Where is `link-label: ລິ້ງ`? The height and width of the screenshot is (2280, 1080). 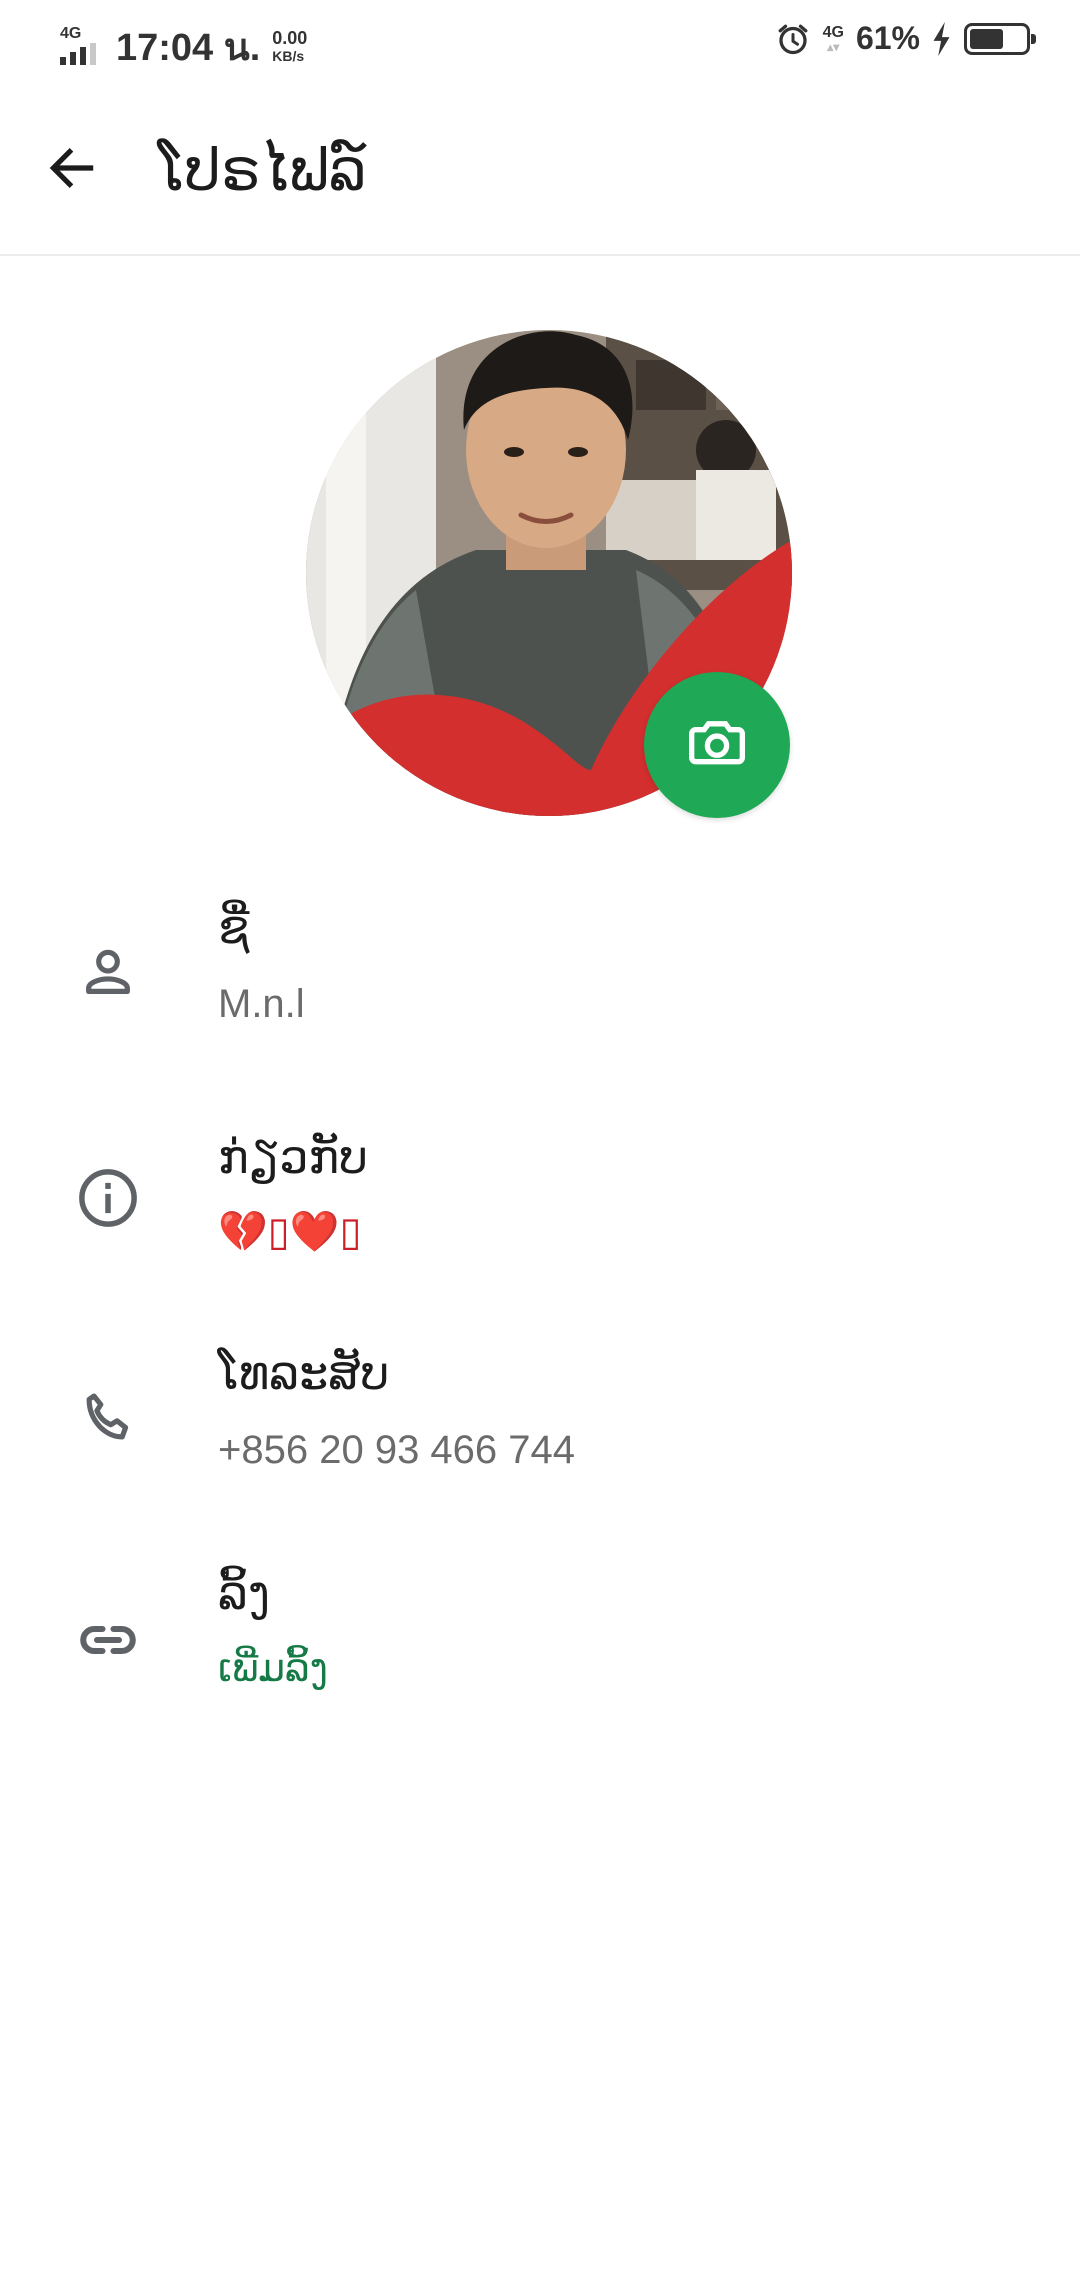 link-label: ລິ້ງ is located at coordinates (244, 1593).